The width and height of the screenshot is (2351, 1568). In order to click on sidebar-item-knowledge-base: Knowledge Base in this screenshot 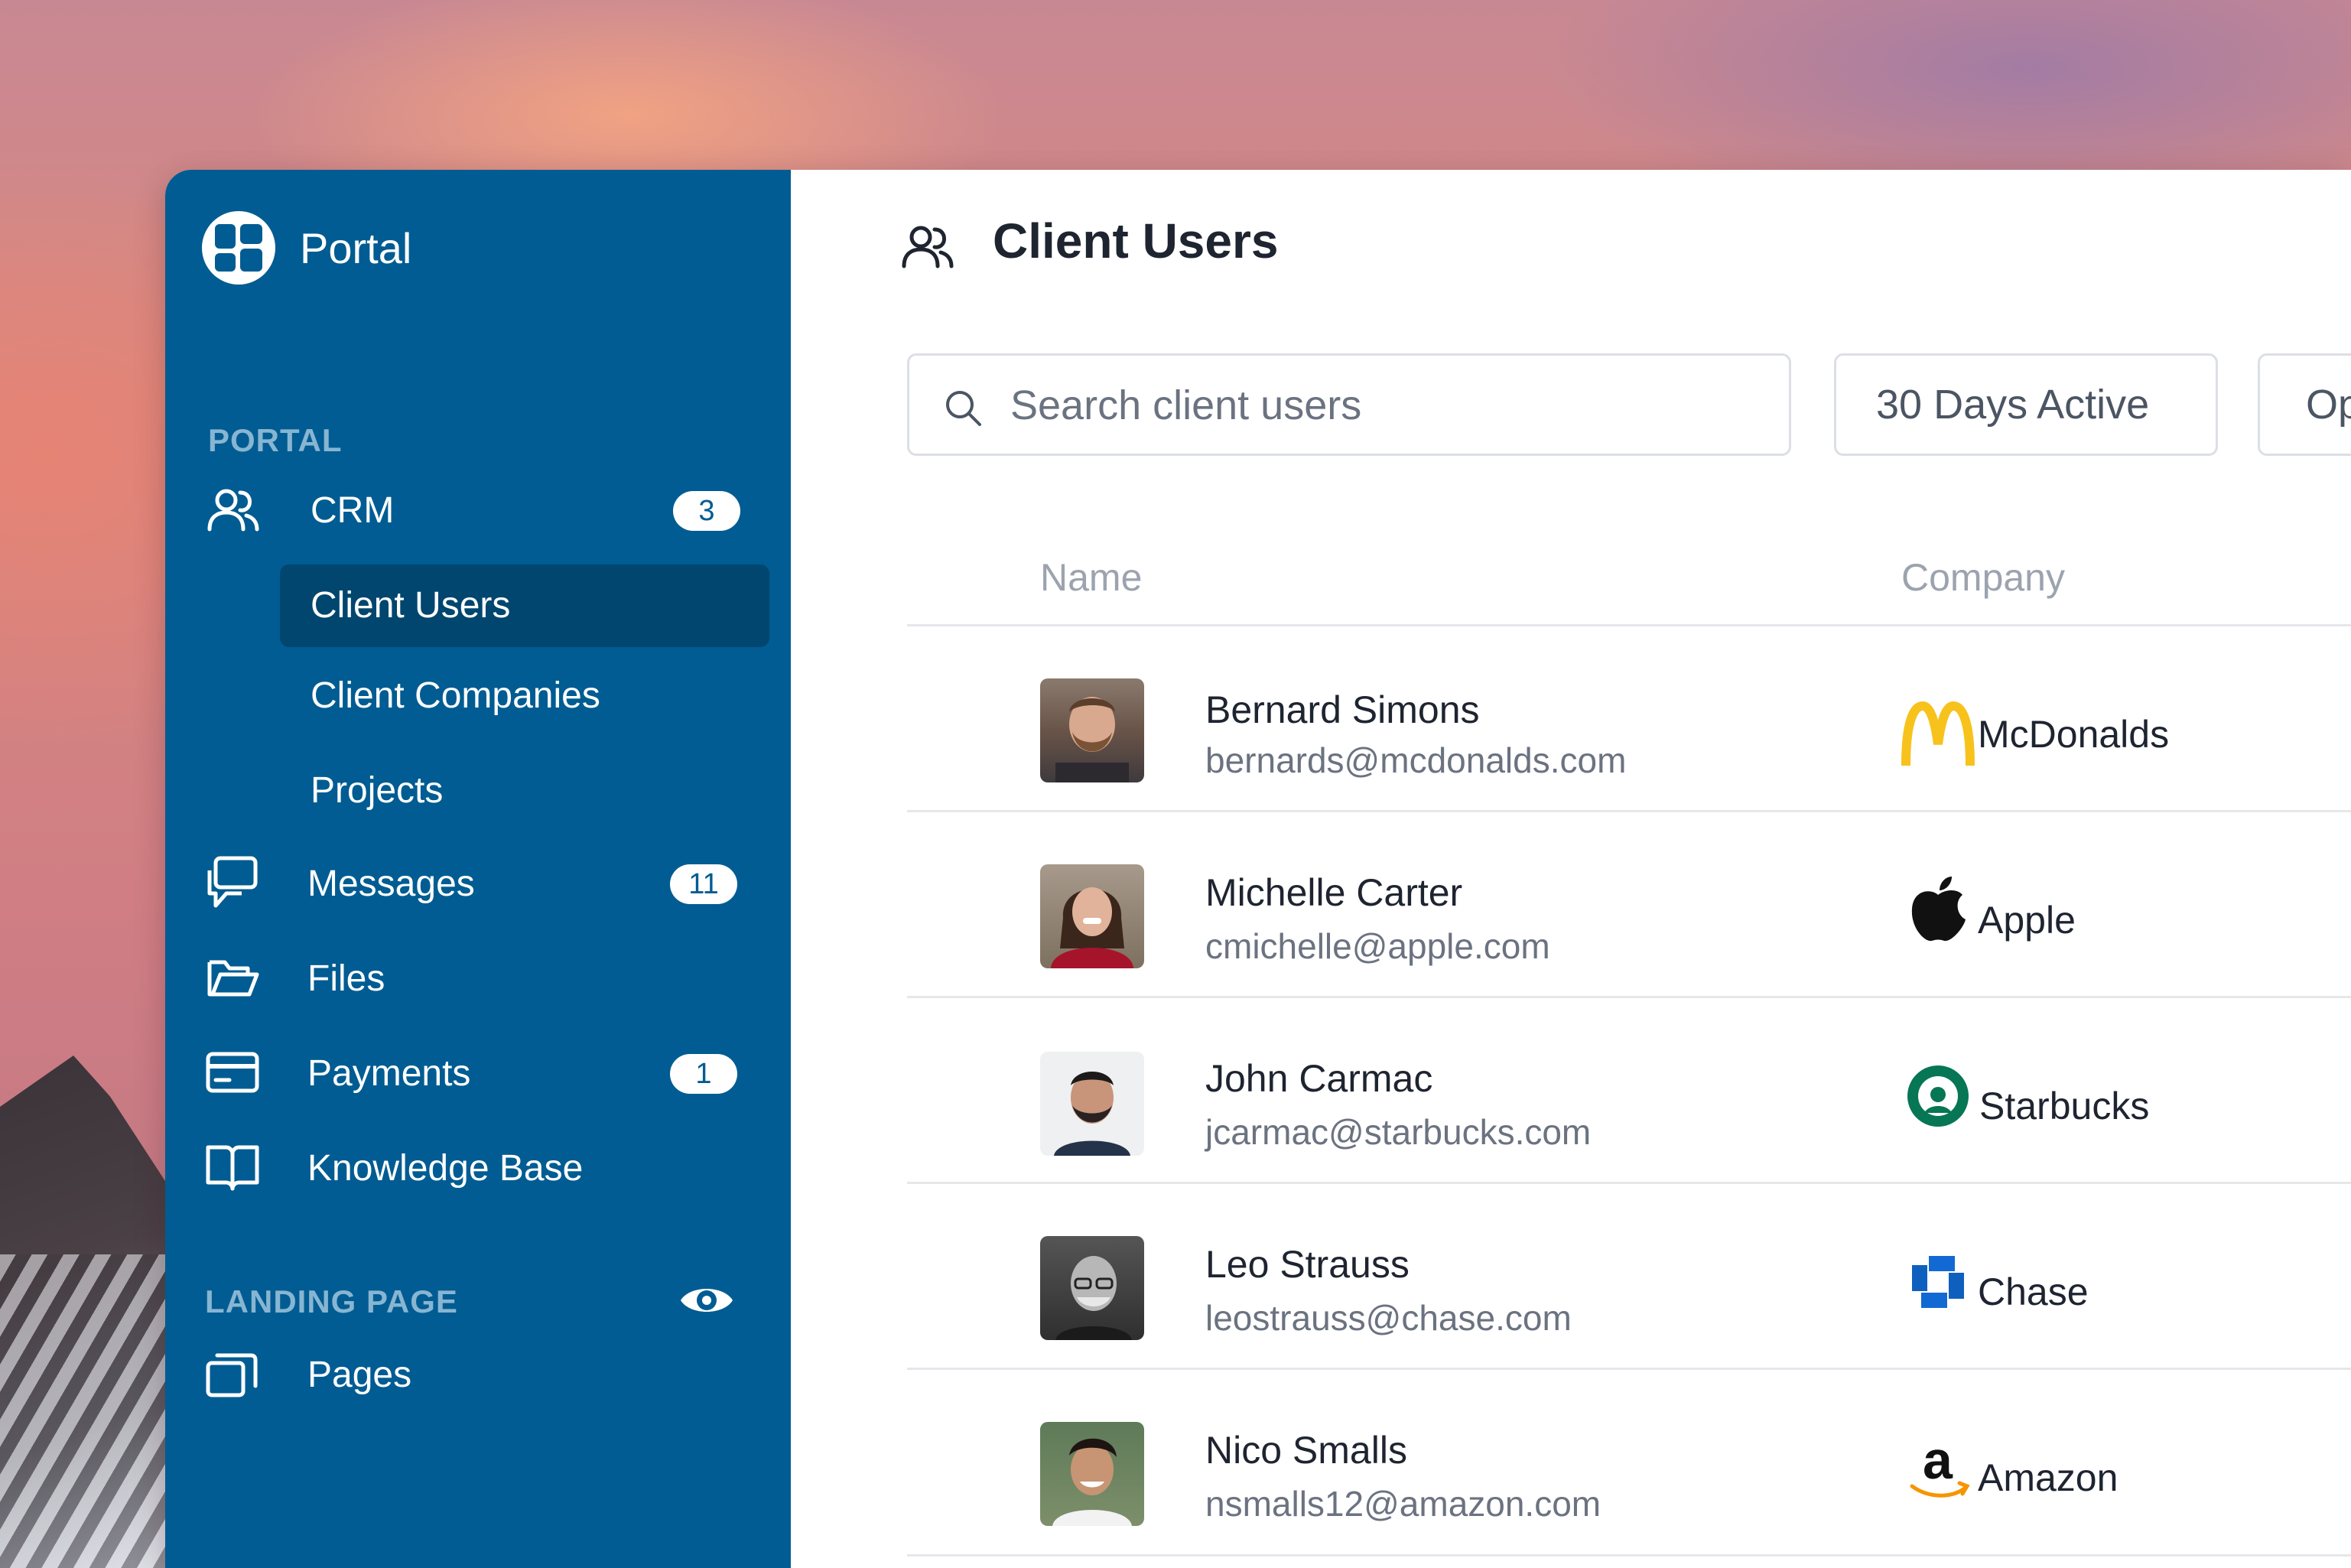, I will do `click(478, 1167)`.